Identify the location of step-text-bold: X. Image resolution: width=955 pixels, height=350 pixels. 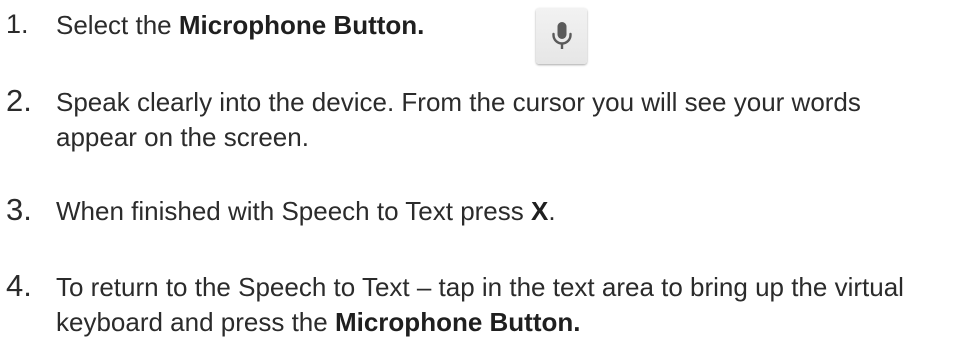
(540, 211).